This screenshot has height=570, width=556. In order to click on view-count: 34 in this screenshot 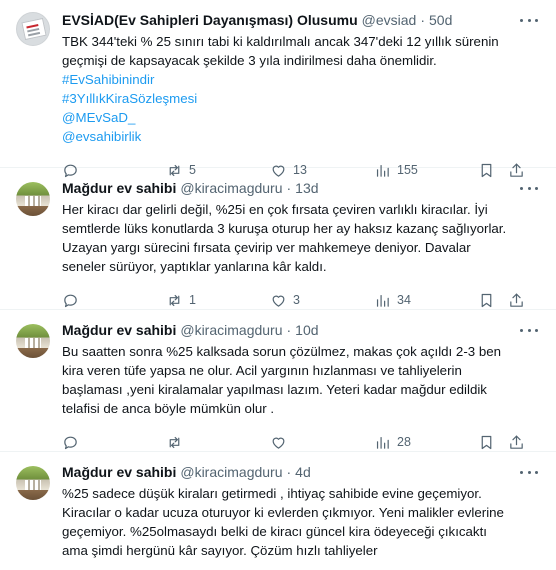, I will do `click(404, 300)`.